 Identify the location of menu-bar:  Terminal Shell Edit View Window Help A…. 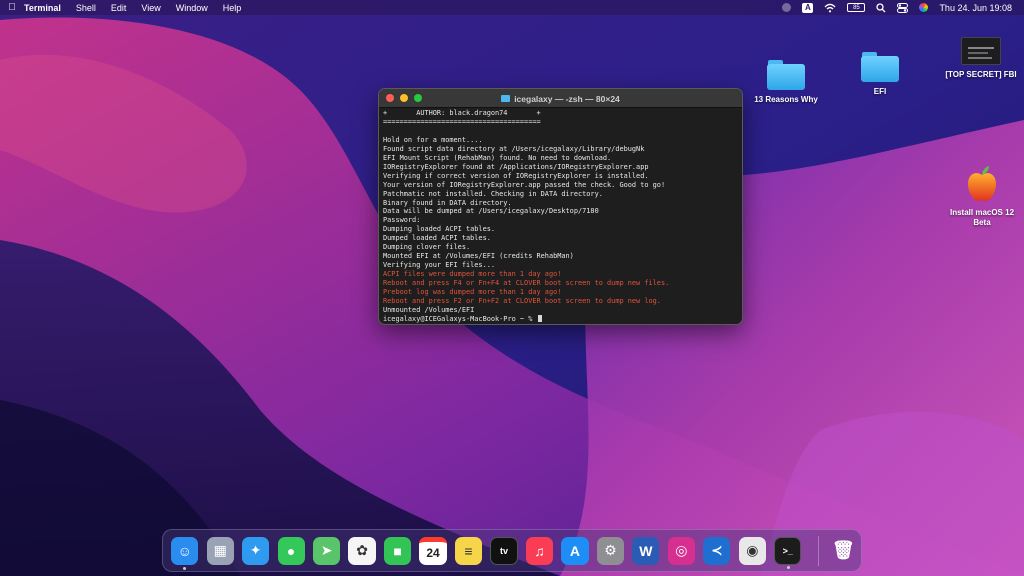
(512, 7).